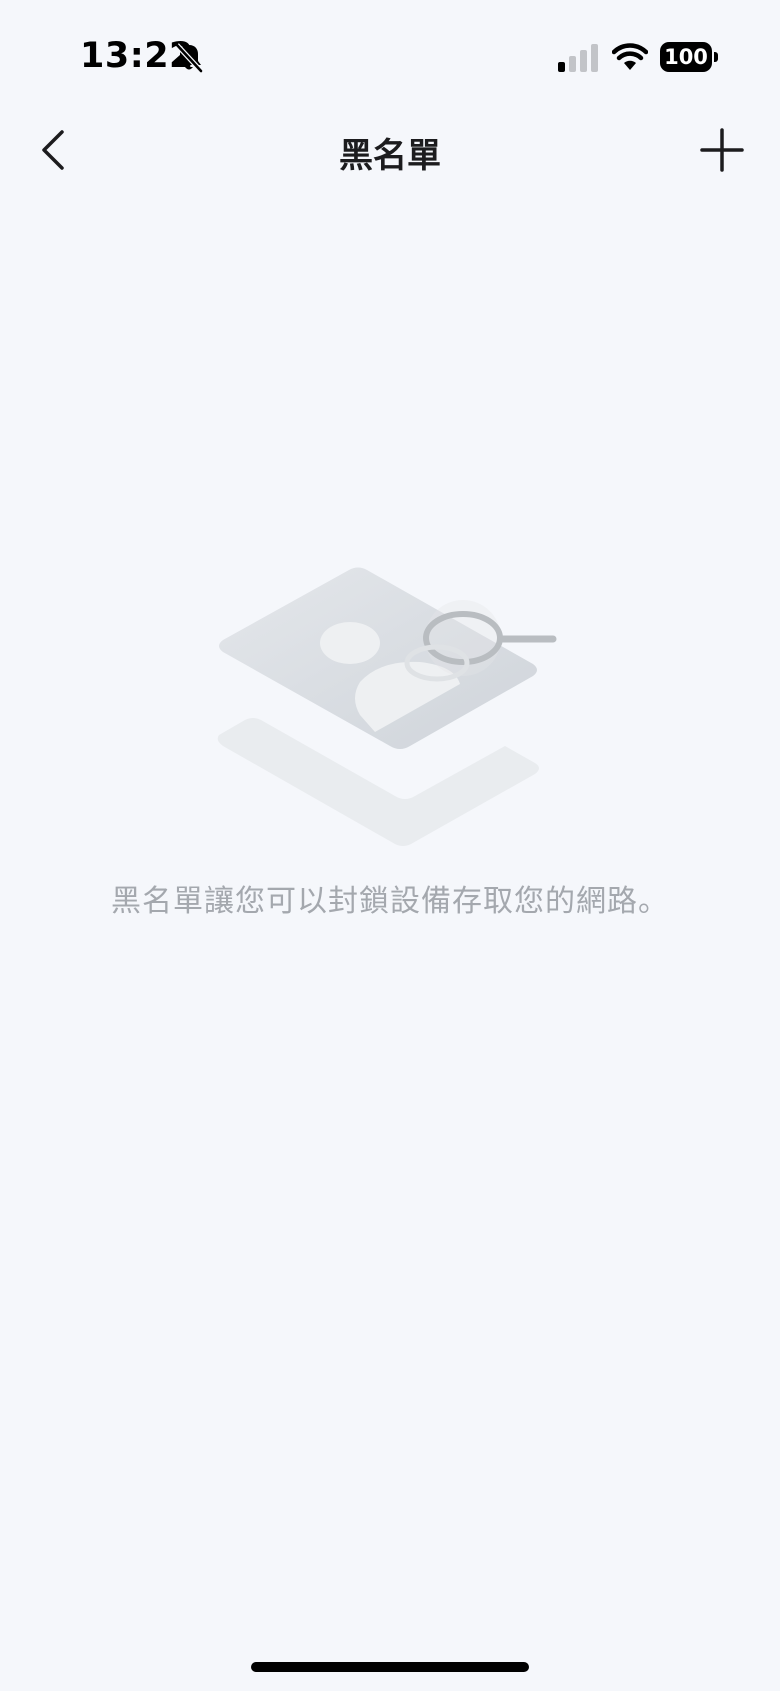 This screenshot has height=1691, width=780. What do you see at coordinates (722, 150) in the screenshot?
I see `plus-icon` at bounding box center [722, 150].